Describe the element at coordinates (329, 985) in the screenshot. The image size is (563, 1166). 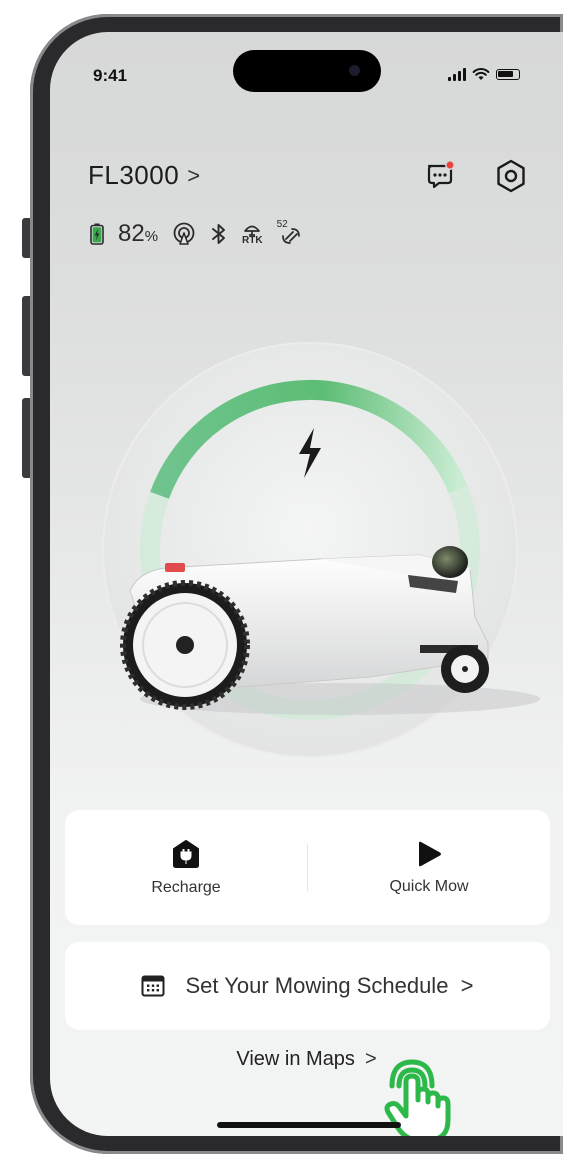
I see `schedule-label: Set Your Mowing Schedule >` at that location.